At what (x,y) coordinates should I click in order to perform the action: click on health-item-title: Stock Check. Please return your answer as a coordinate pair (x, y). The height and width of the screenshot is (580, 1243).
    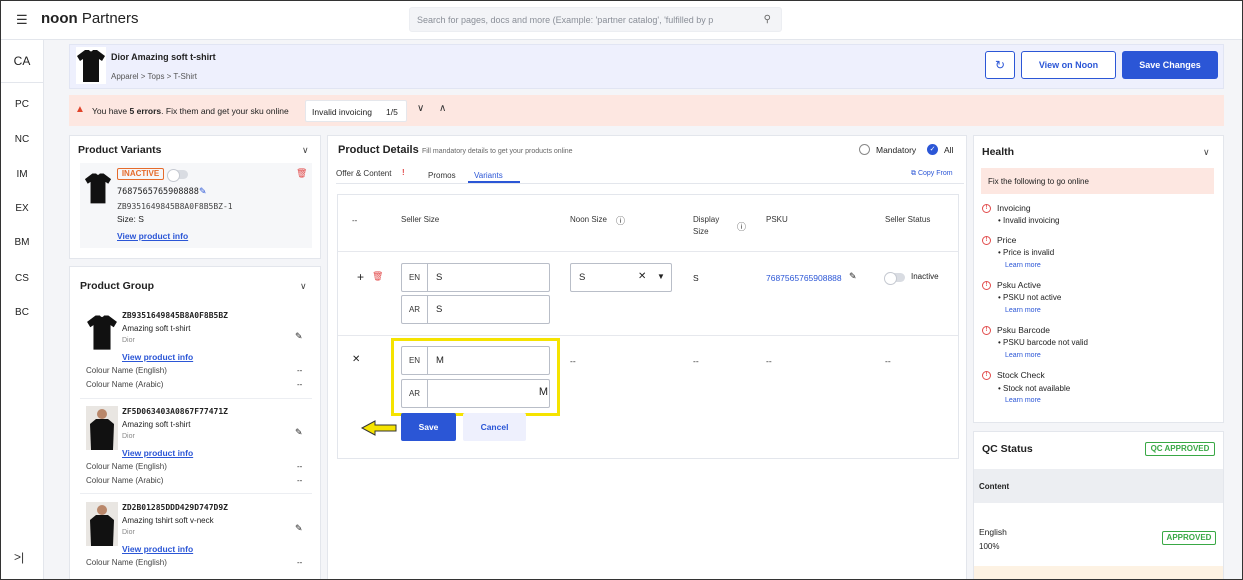
    Looking at the image, I should click on (1021, 375).